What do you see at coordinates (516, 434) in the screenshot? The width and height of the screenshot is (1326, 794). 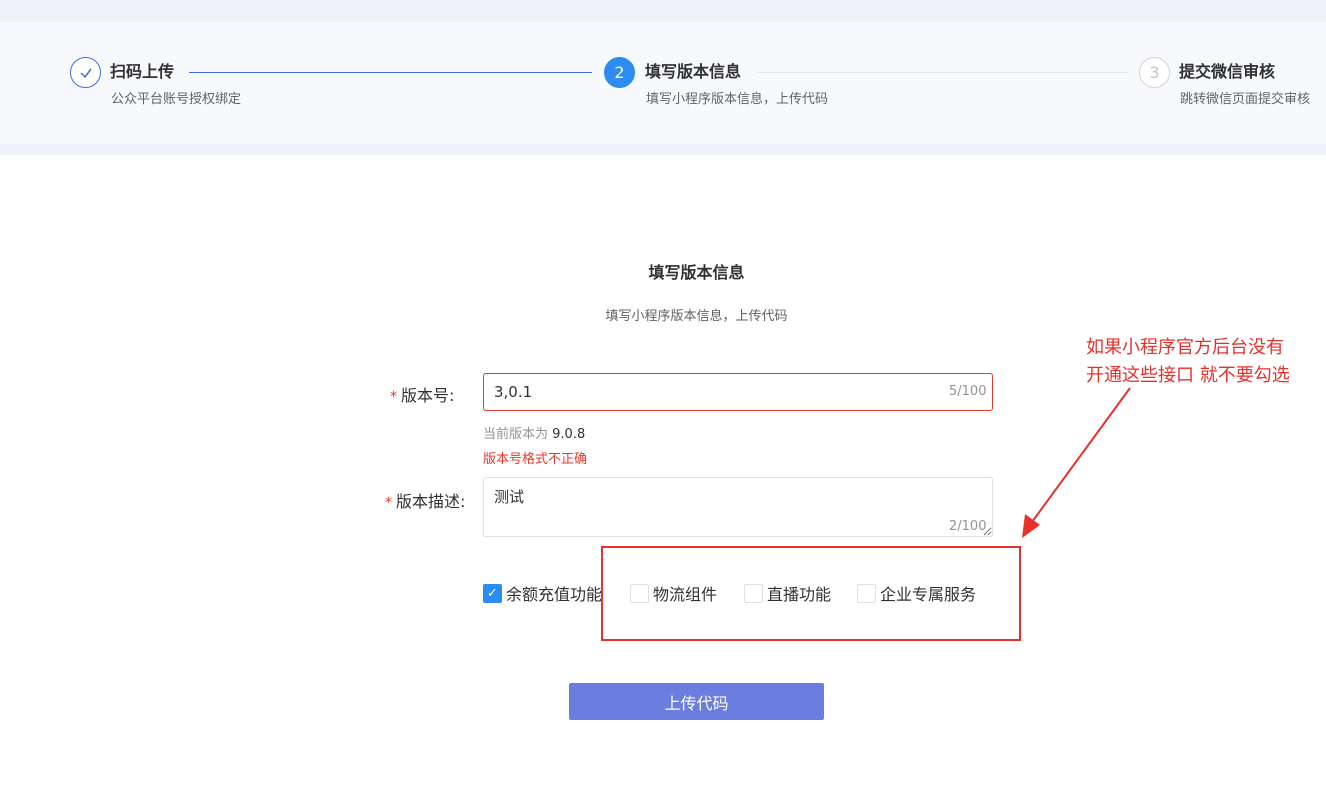 I see `current-version-prefix: 当前版本为` at bounding box center [516, 434].